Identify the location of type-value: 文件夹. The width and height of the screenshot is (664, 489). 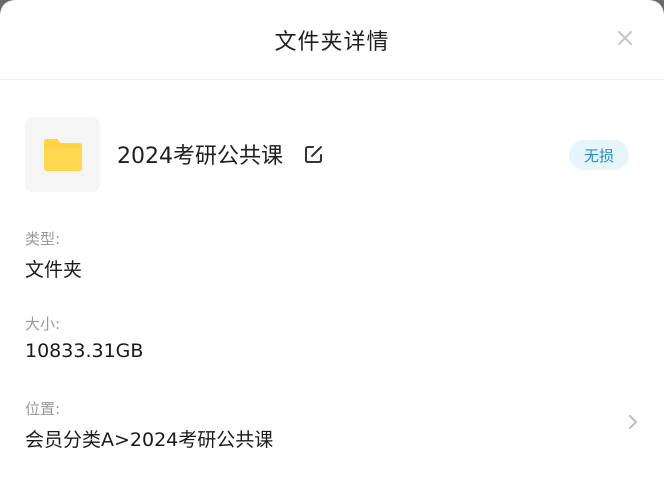
(54, 270).